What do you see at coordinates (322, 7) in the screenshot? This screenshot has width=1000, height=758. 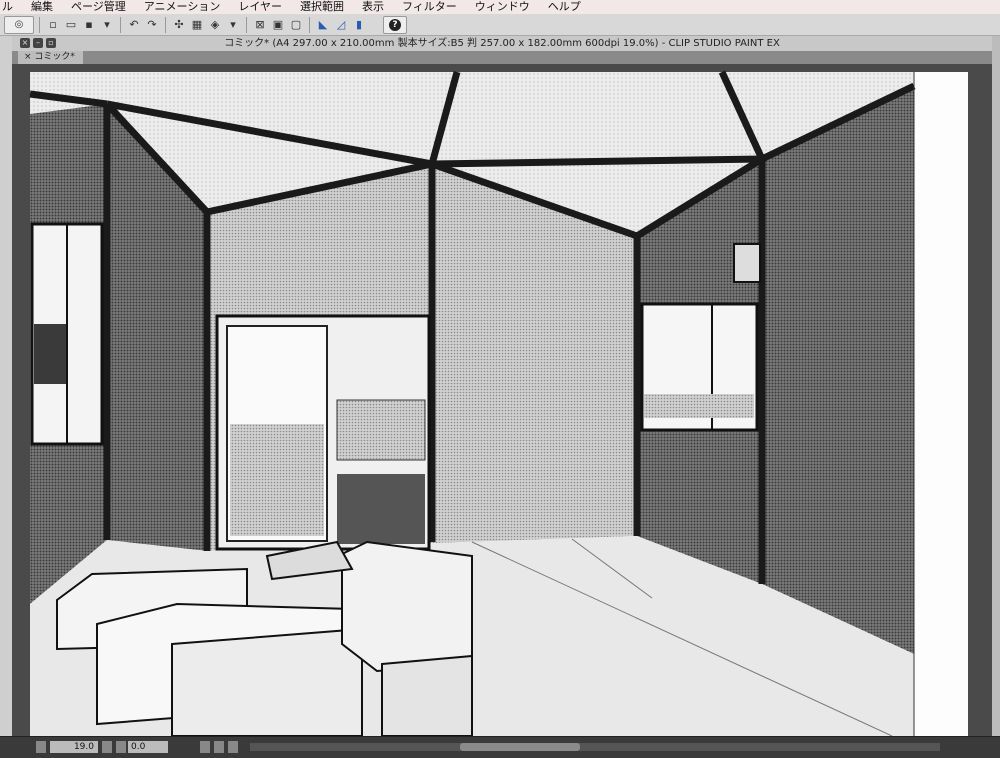 I see `menu-item-selection: 選択範囲` at bounding box center [322, 7].